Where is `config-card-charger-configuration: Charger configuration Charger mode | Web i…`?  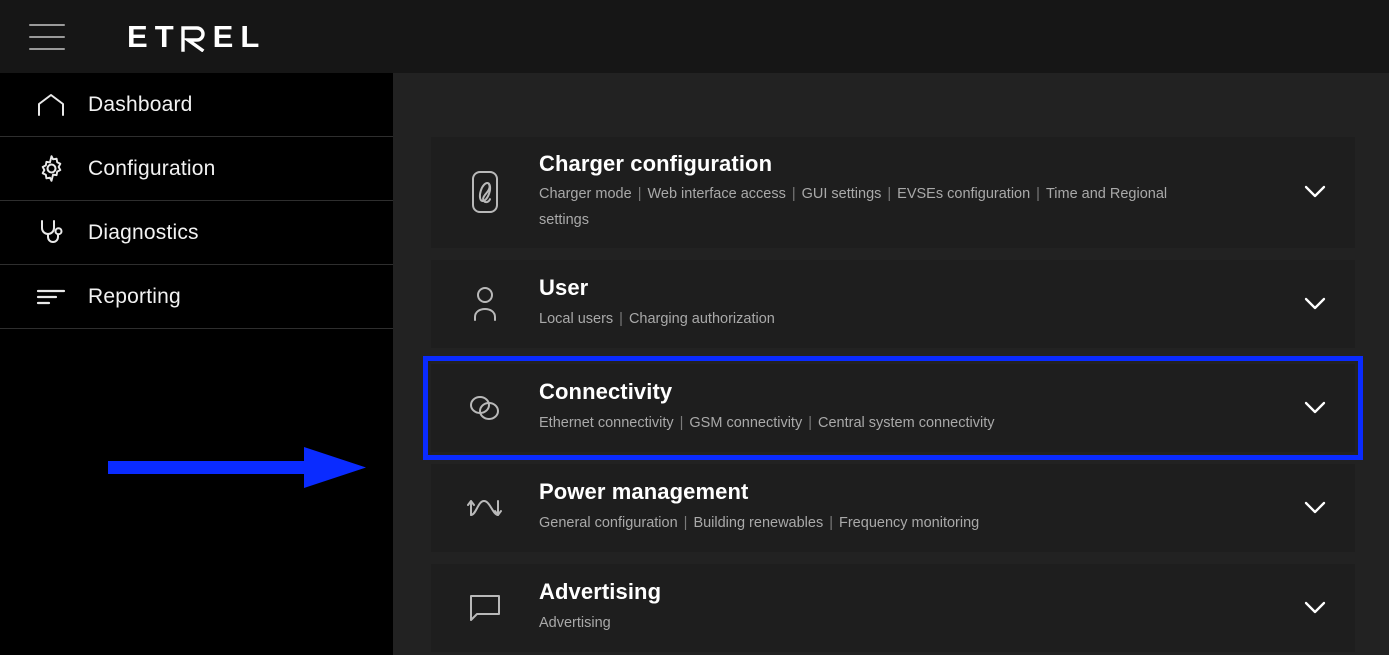
config-card-charger-configuration: Charger configuration Charger mode | Web i… is located at coordinates (893, 192).